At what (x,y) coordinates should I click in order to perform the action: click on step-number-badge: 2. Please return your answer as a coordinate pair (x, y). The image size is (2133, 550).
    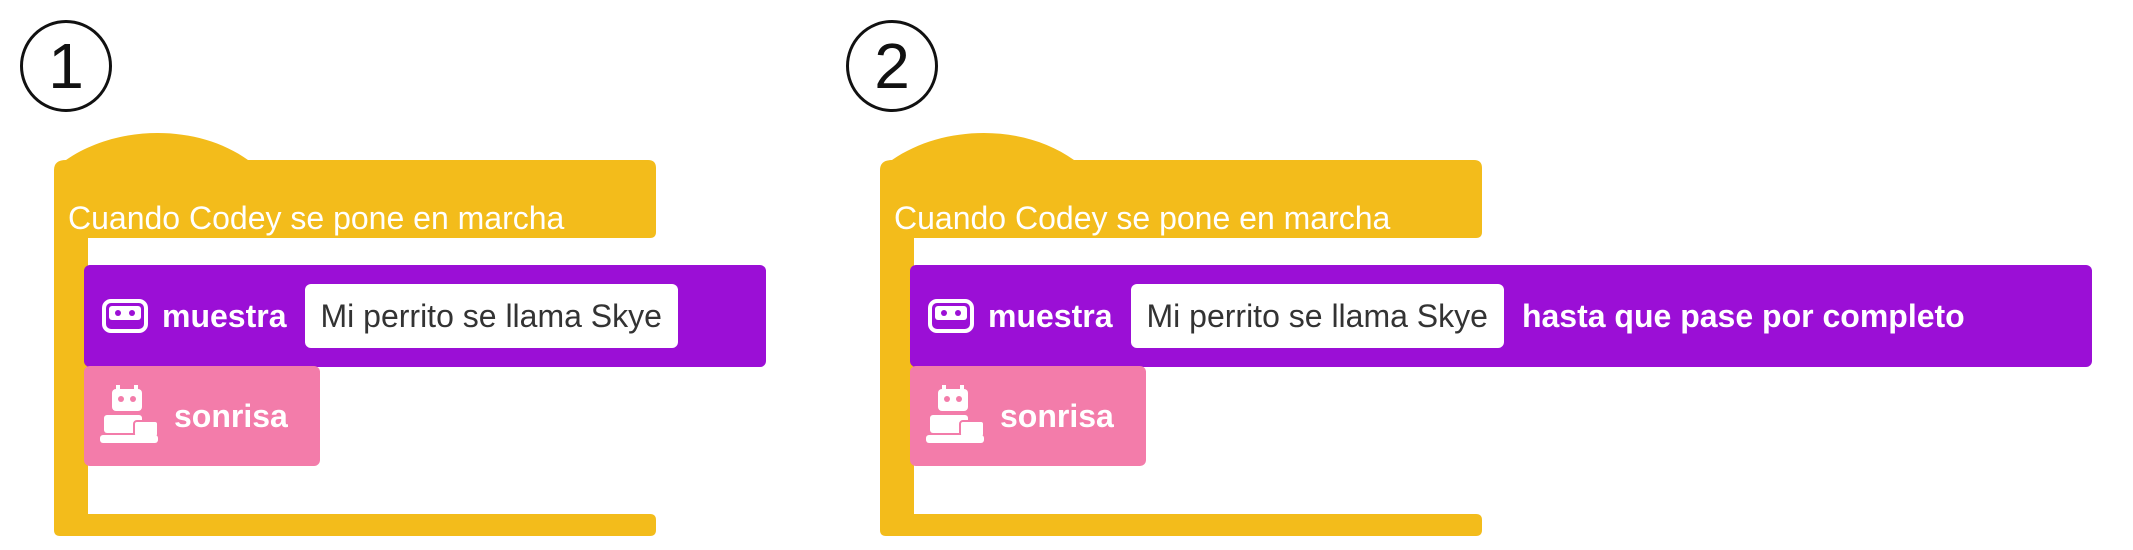
    Looking at the image, I should click on (892, 66).